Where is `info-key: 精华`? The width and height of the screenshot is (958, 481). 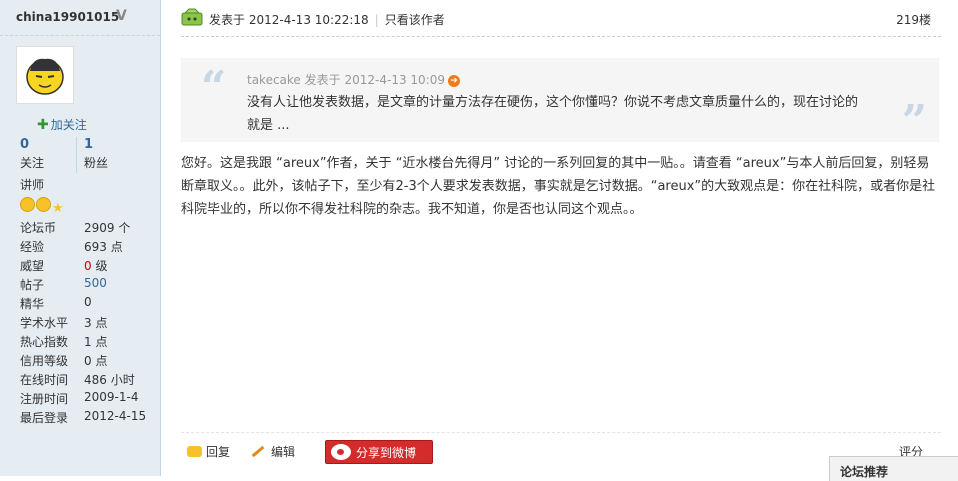
info-key: 精华 is located at coordinates (32, 304).